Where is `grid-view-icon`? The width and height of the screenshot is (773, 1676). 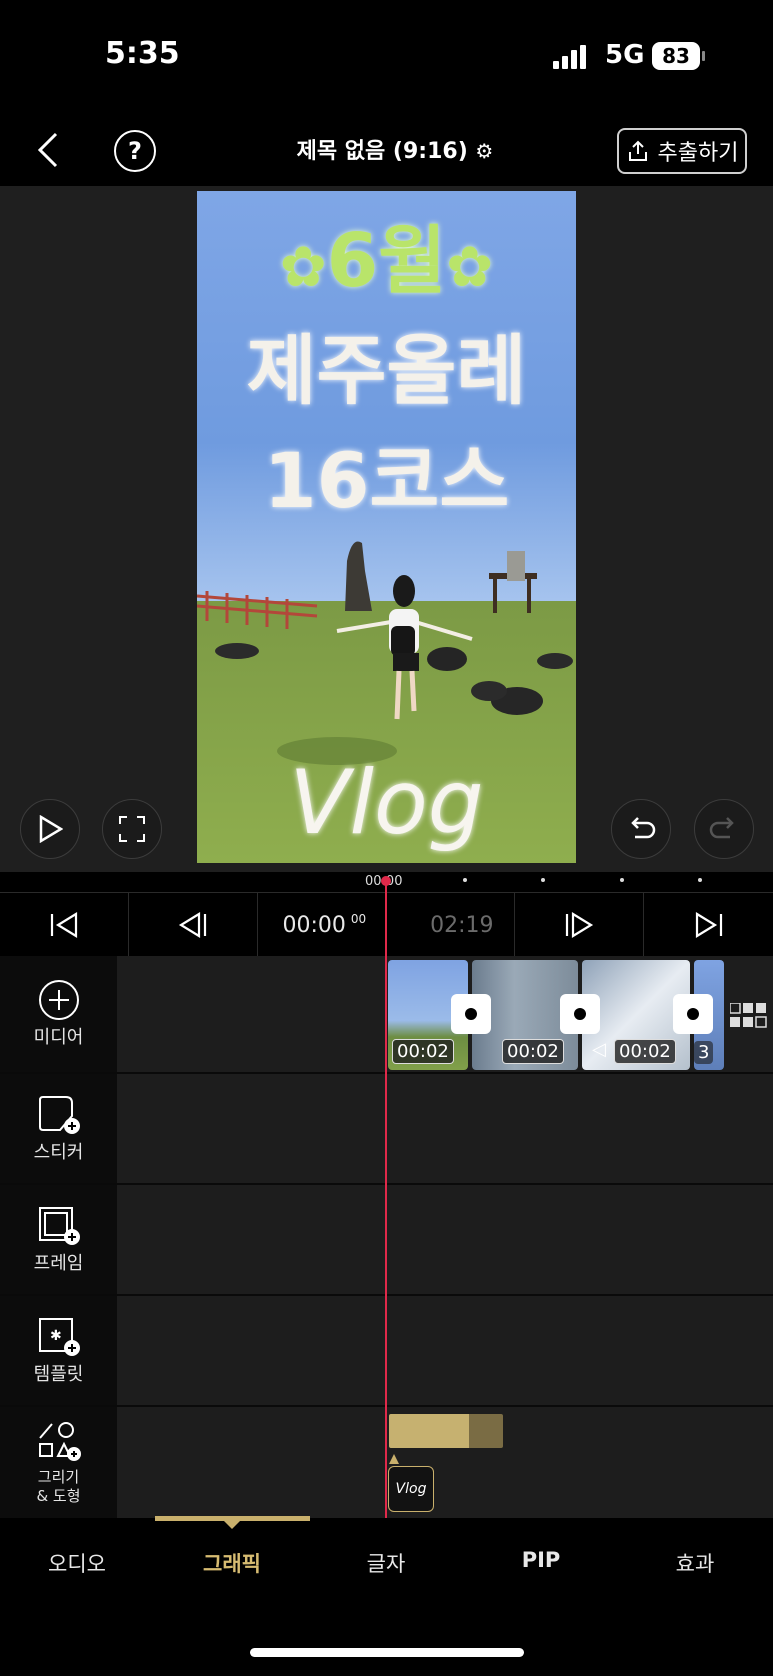
grid-view-icon is located at coordinates (749, 1016).